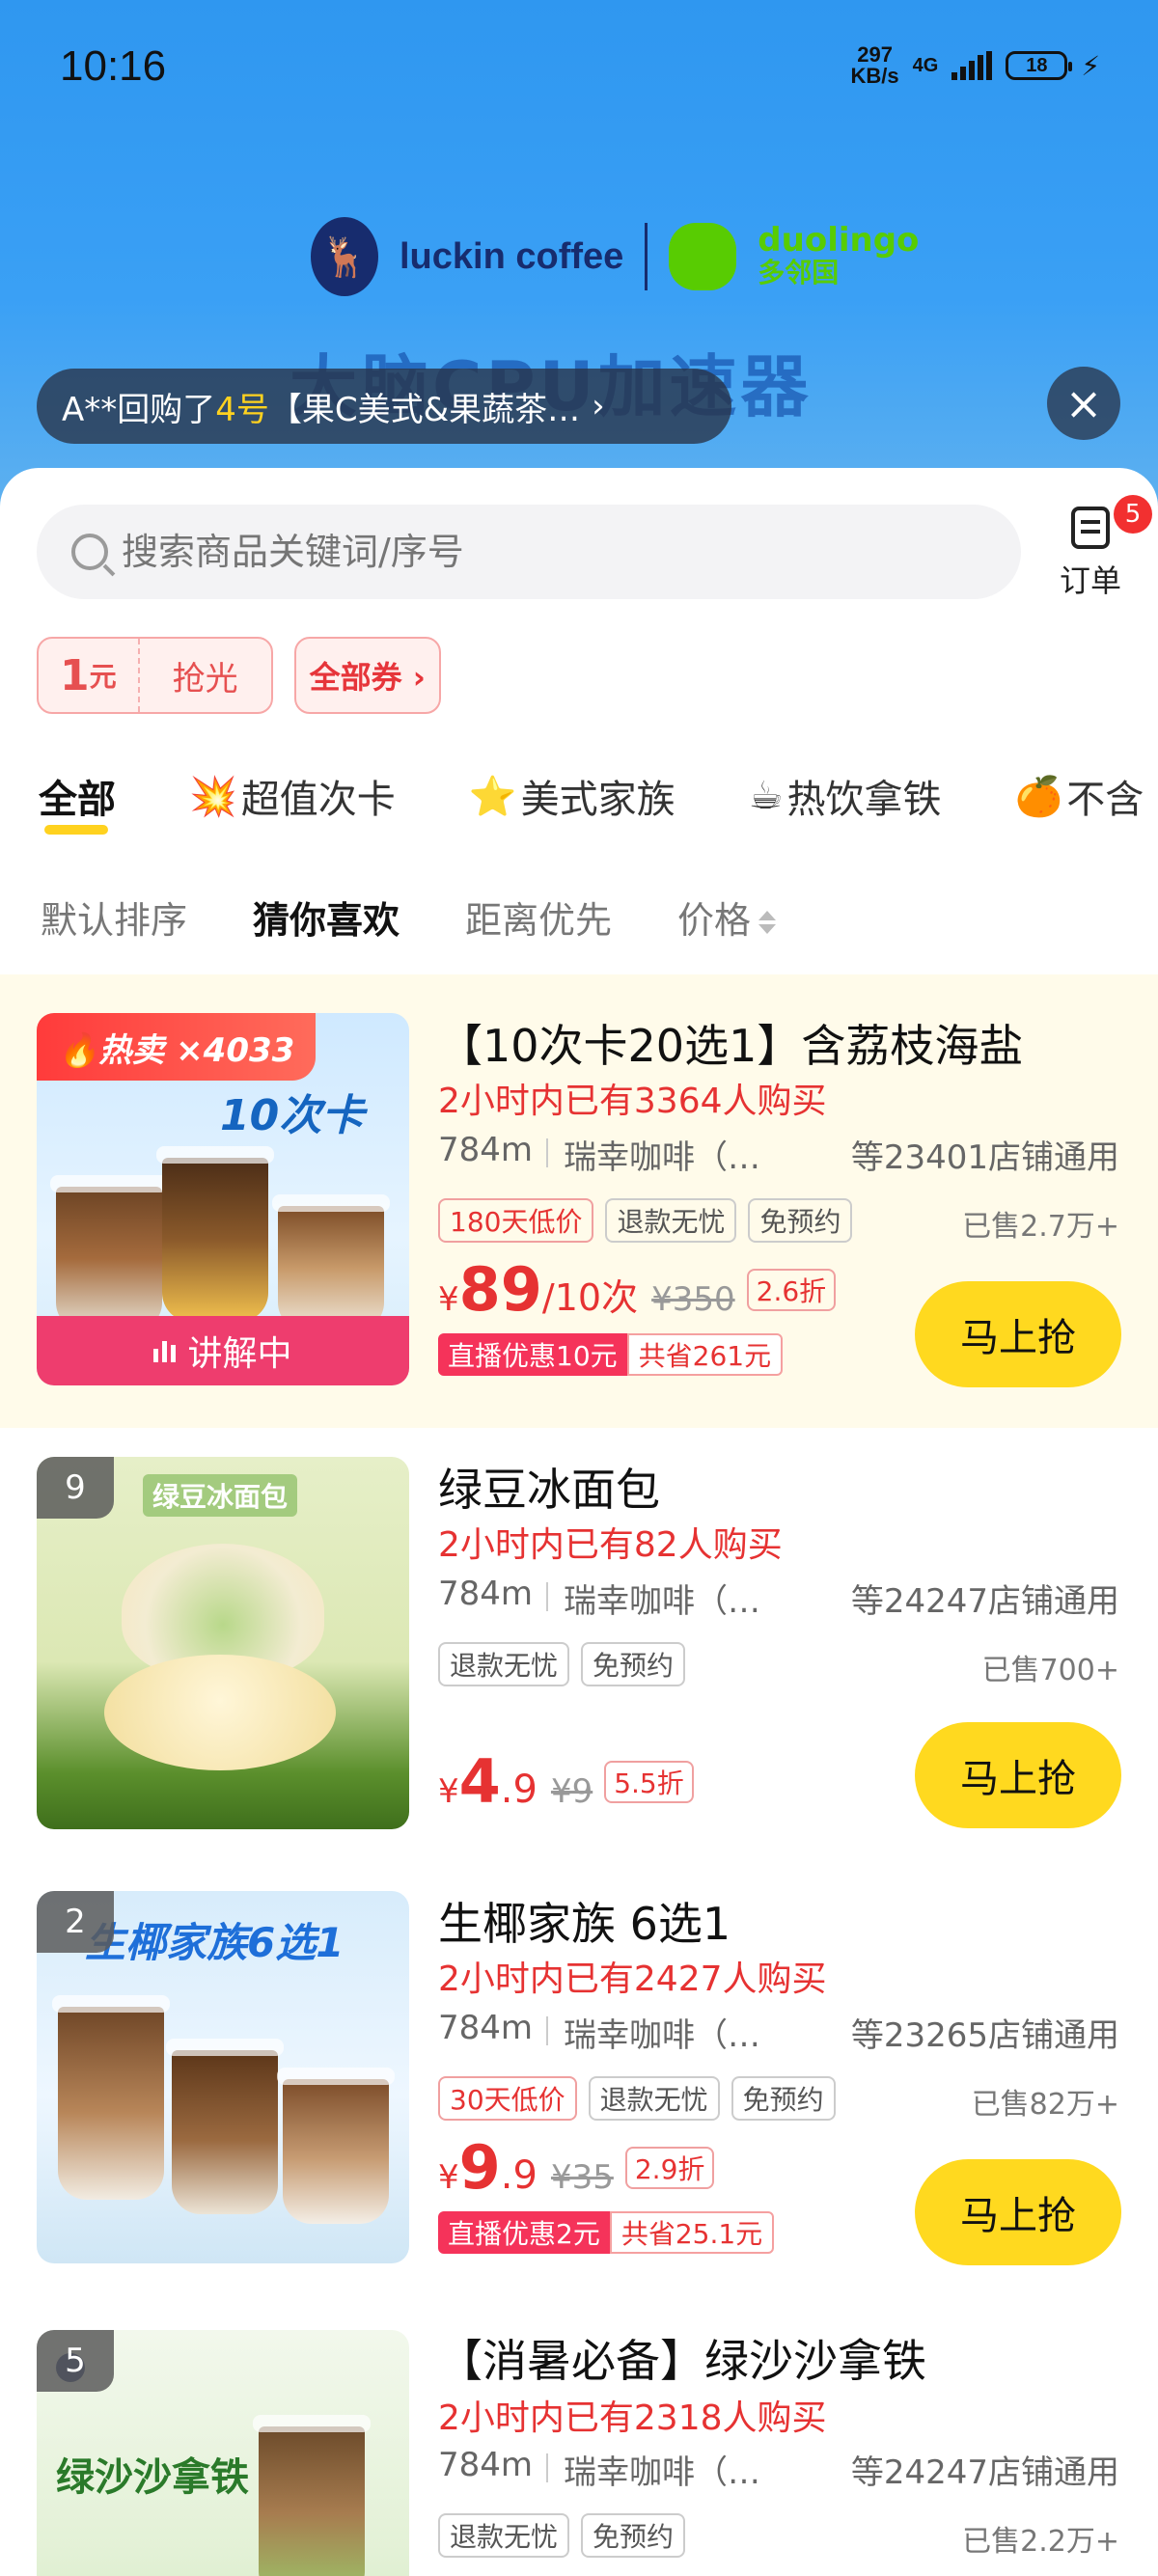 The width and height of the screenshot is (1158, 2576). What do you see at coordinates (637, 2099) in the screenshot?
I see `product-tags: 30天低价 退款无忧 免预约` at bounding box center [637, 2099].